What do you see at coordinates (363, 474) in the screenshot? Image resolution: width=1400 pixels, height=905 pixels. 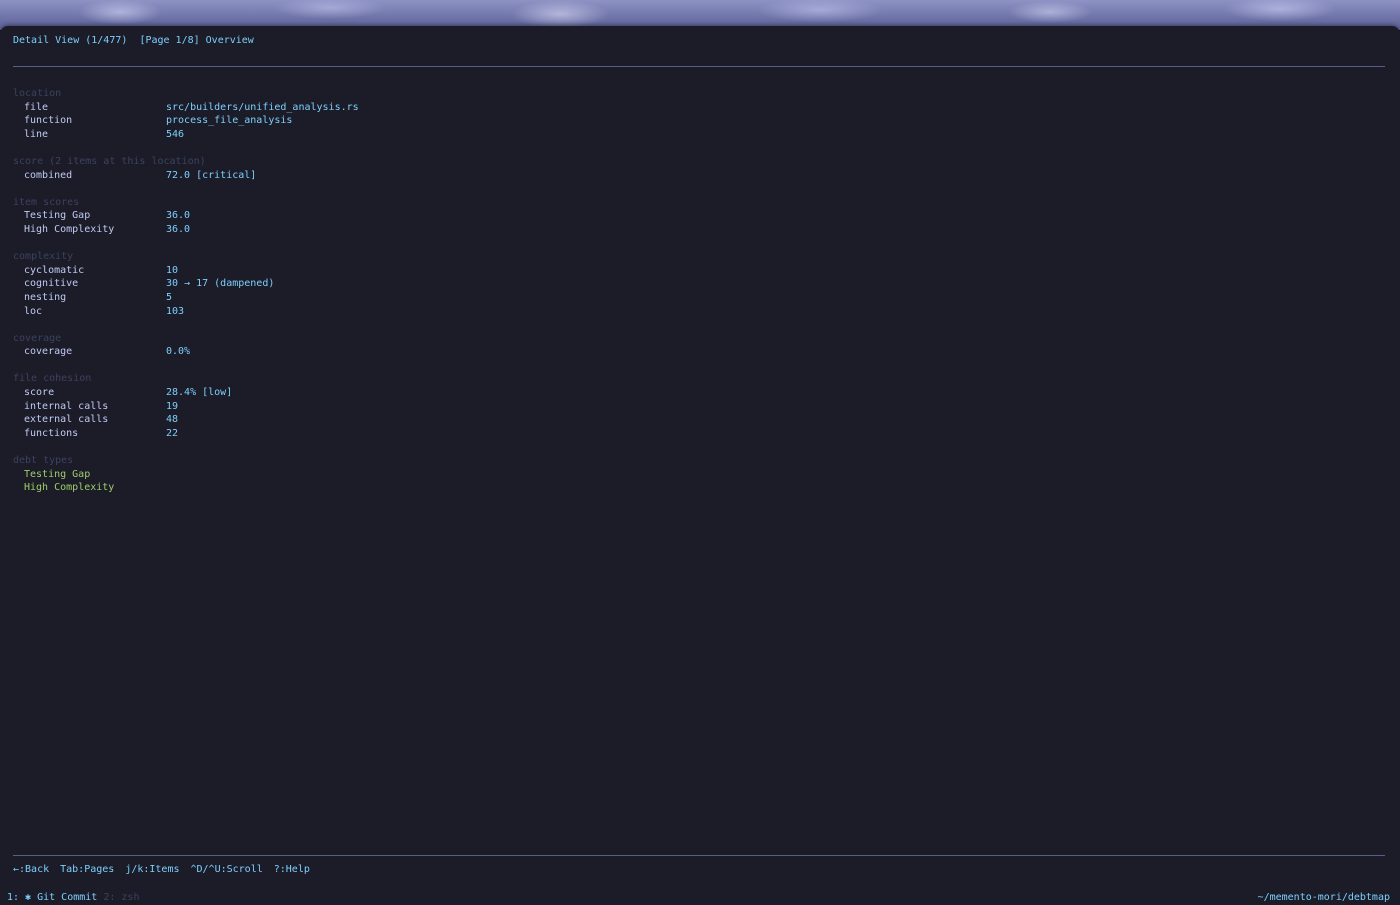 I see `section-debt-types: debt types Testing Gap High Complexity` at bounding box center [363, 474].